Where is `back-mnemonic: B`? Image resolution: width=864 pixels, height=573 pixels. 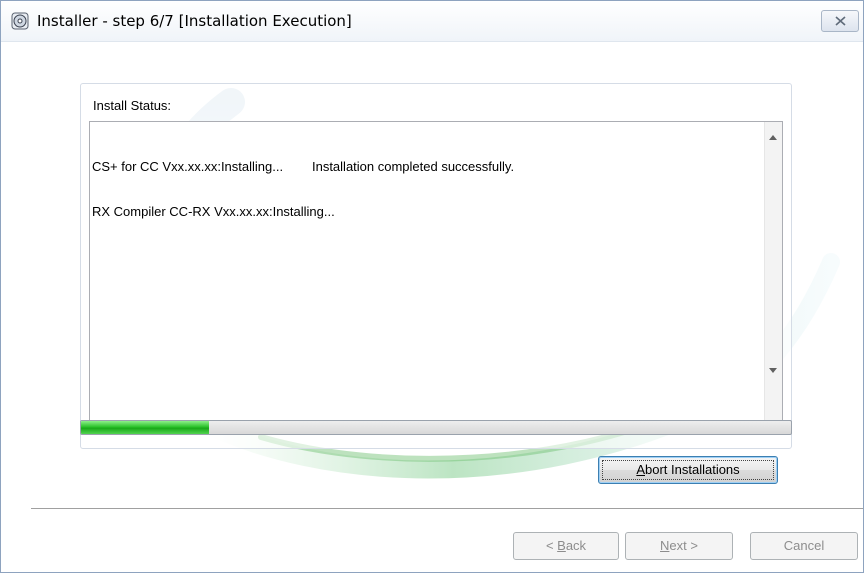 back-mnemonic: B is located at coordinates (561, 545).